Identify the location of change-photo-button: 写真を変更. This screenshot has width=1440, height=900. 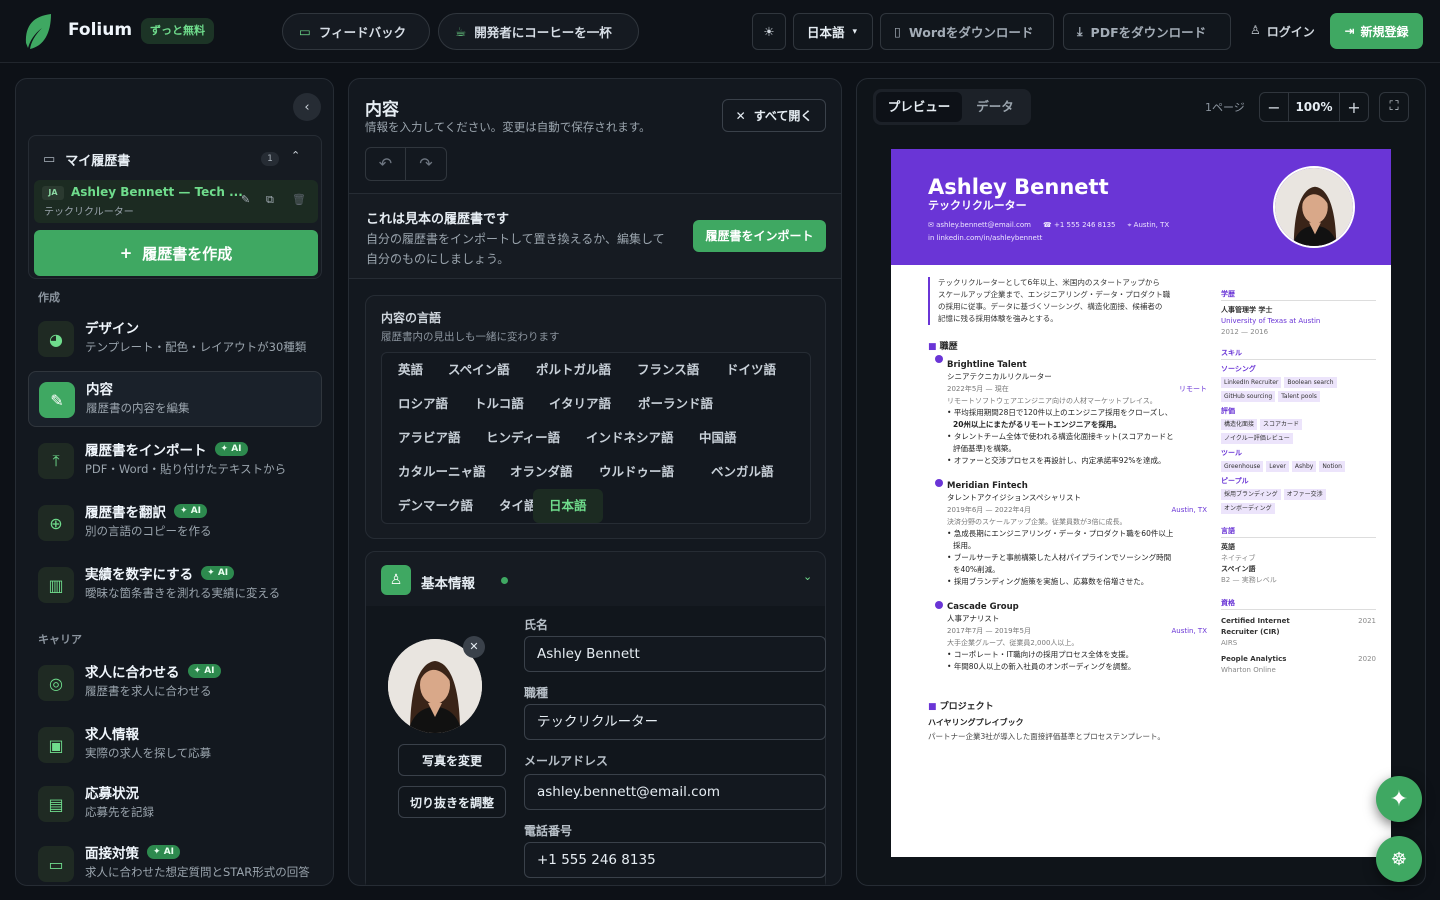
(452, 760).